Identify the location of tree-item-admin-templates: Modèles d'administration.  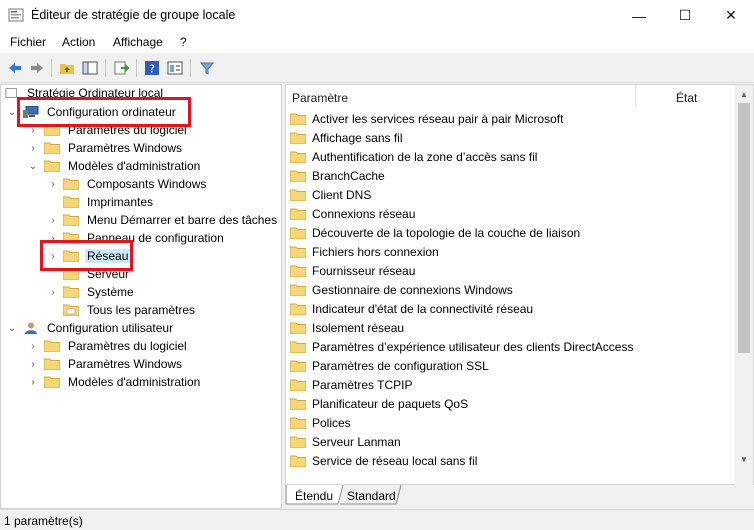
(123, 166).